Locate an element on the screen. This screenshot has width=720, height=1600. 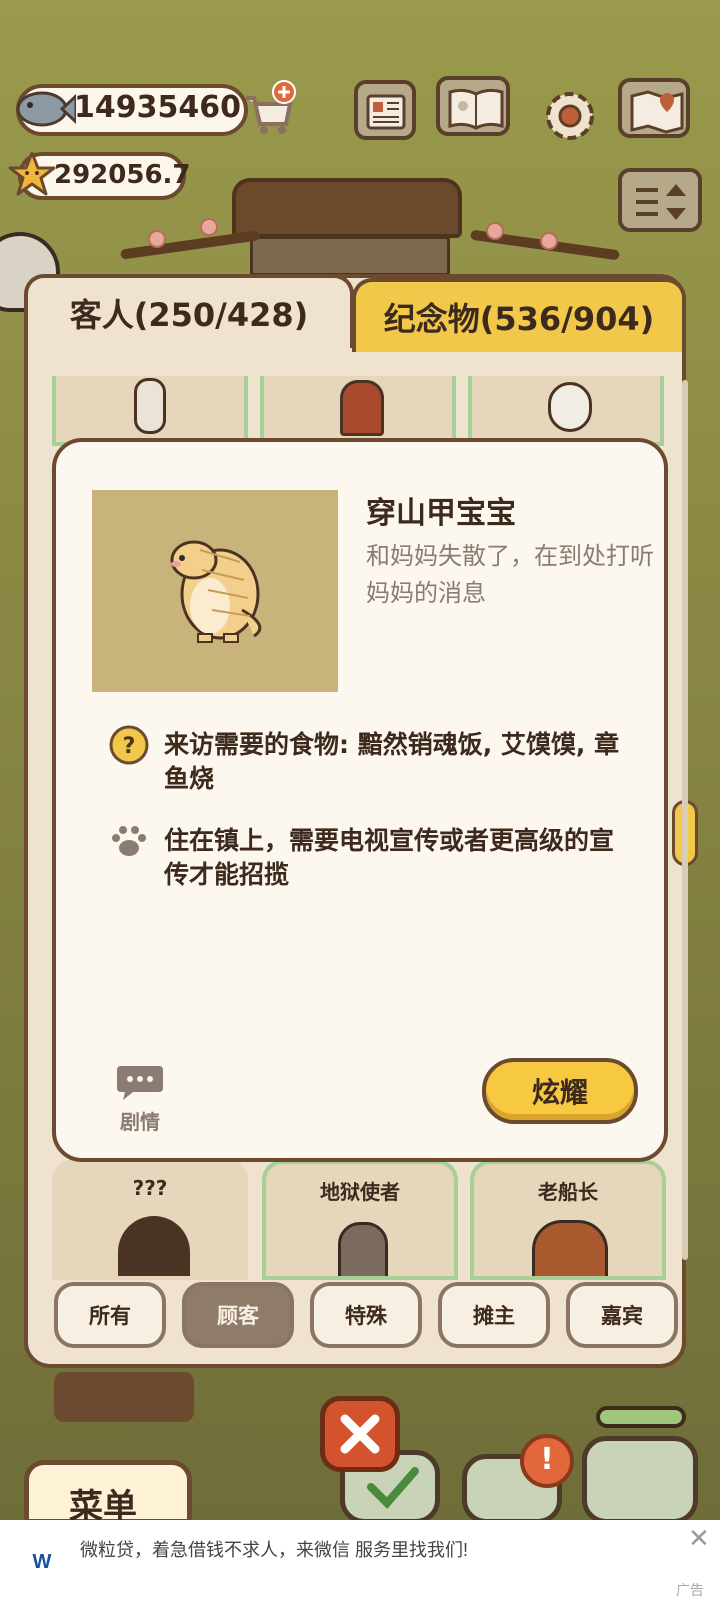
question-icon: ? is located at coordinates (129, 747).